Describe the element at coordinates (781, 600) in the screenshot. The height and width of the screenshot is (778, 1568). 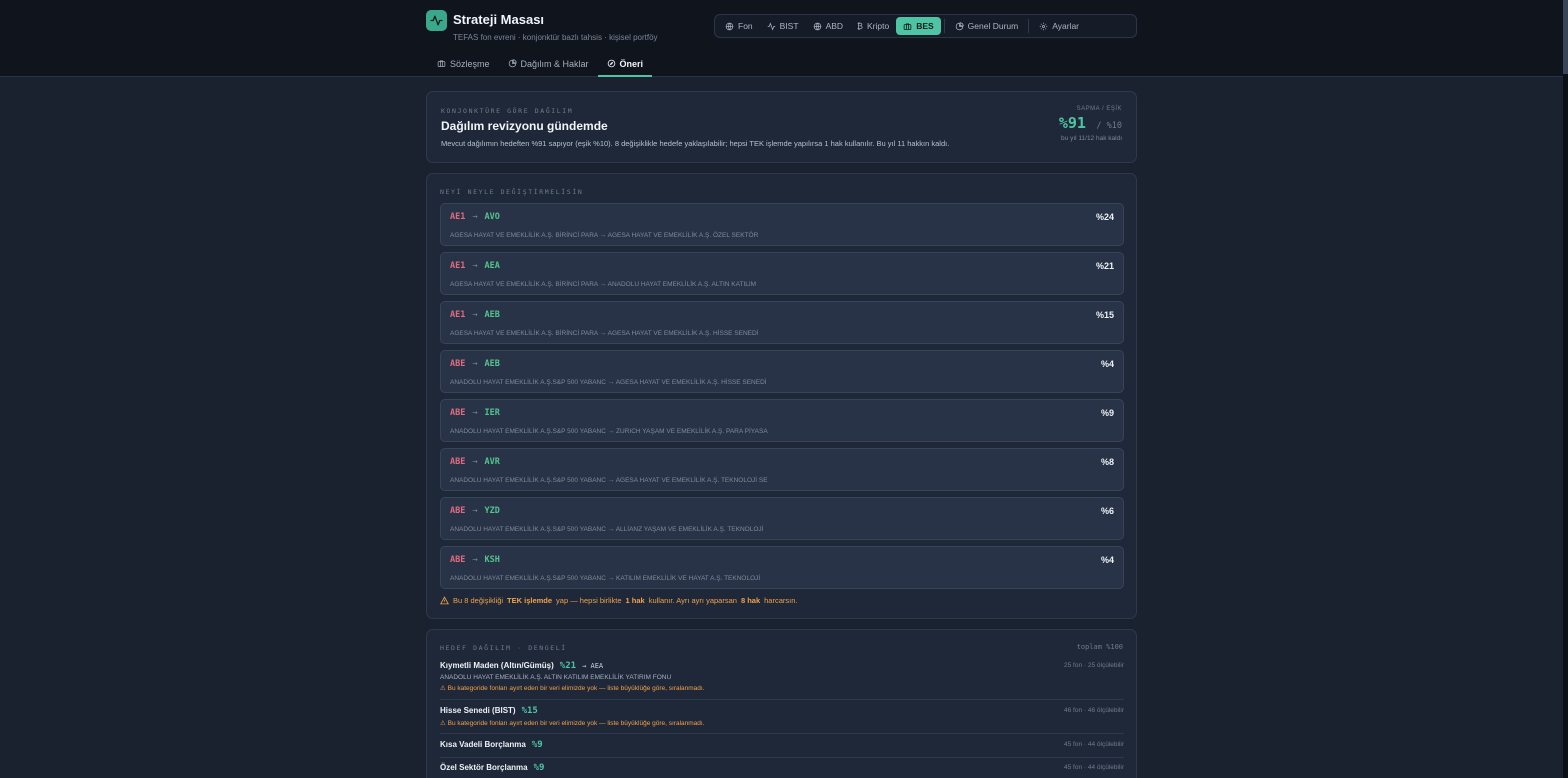
I see `warning-text-4: harcarsın.` at that location.